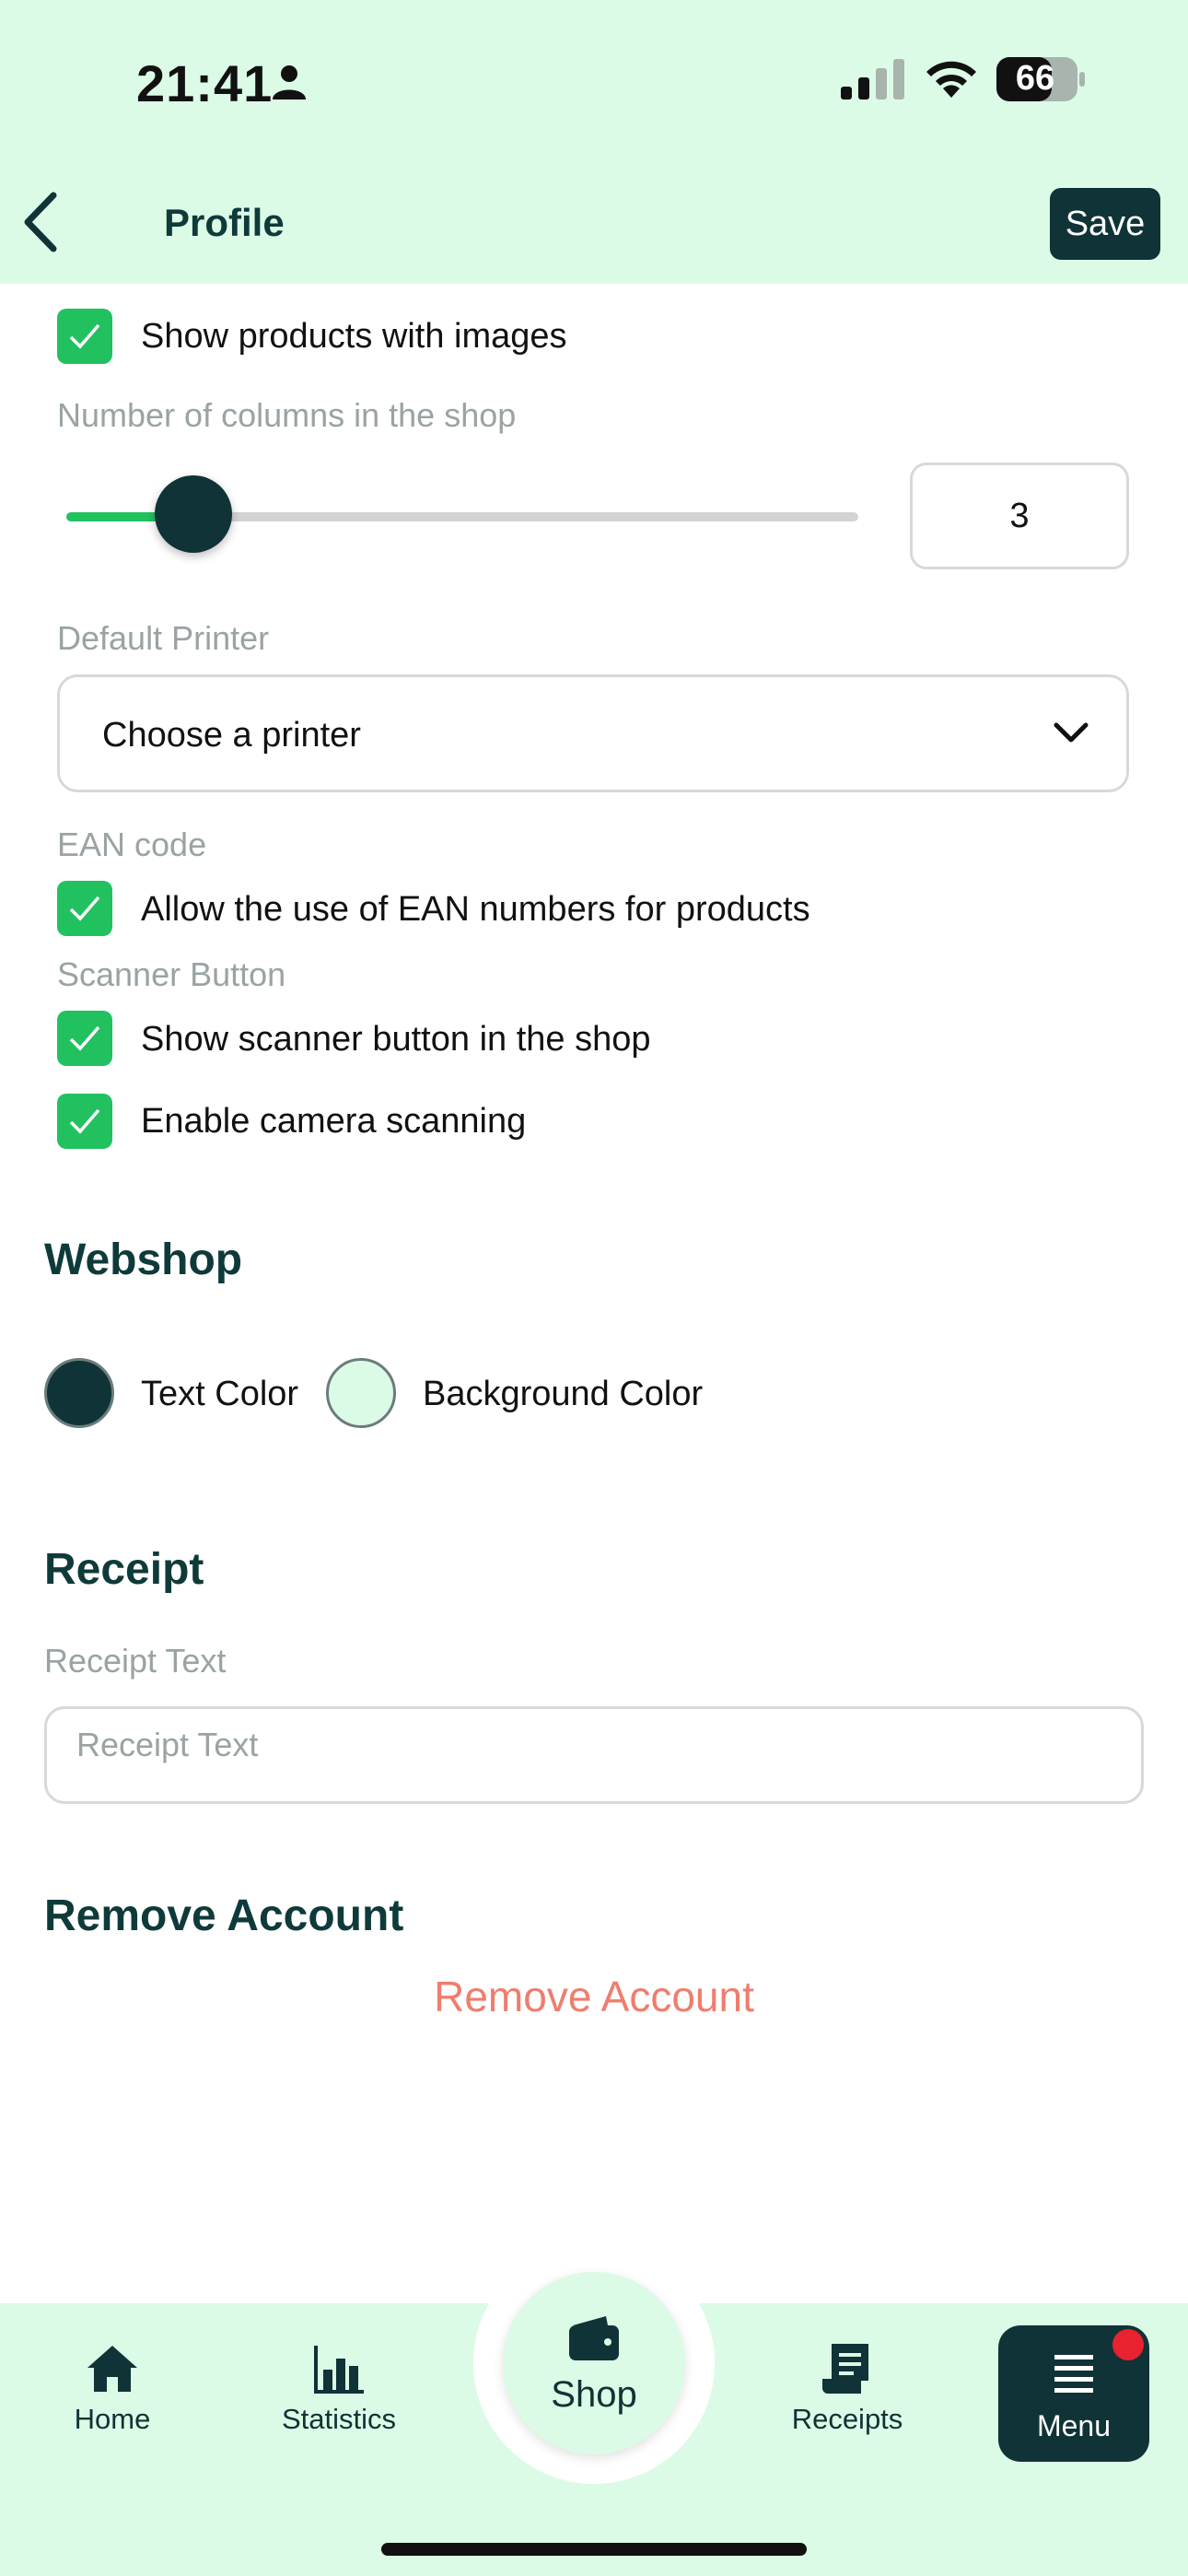  What do you see at coordinates (112, 2419) in the screenshot?
I see `nav-home-label: Home` at bounding box center [112, 2419].